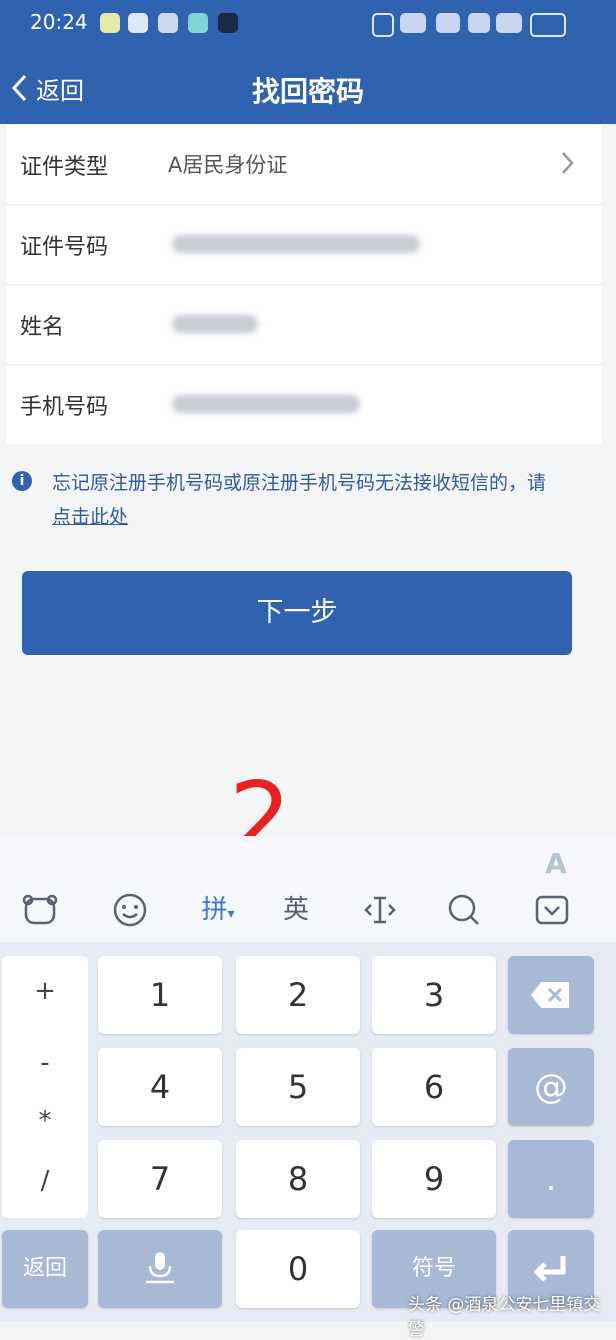 This screenshot has height=1340, width=616. I want to click on microphone-icon, so click(160, 1268).